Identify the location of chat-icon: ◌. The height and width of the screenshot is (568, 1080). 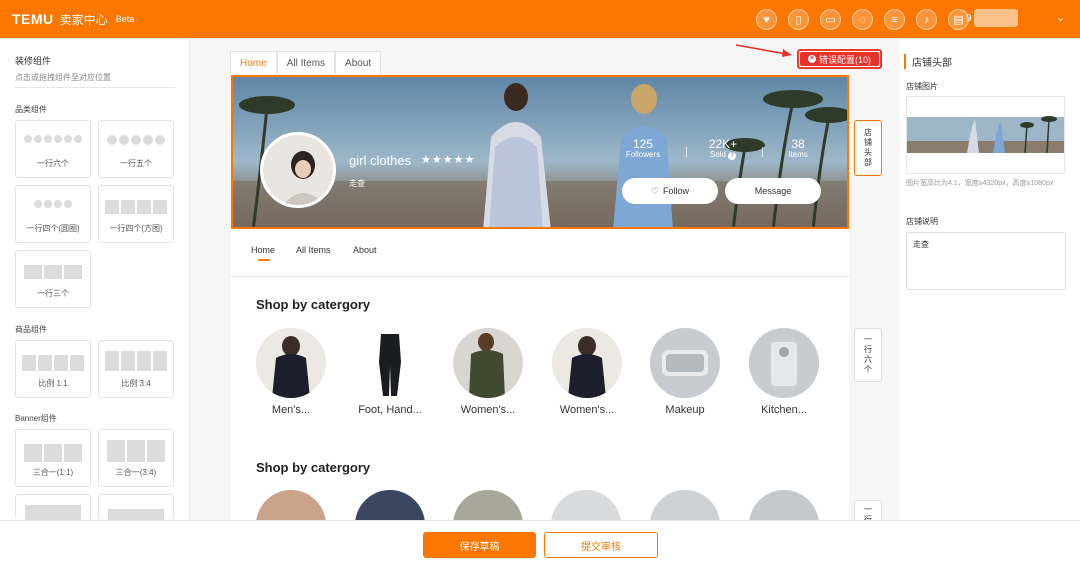
(862, 19).